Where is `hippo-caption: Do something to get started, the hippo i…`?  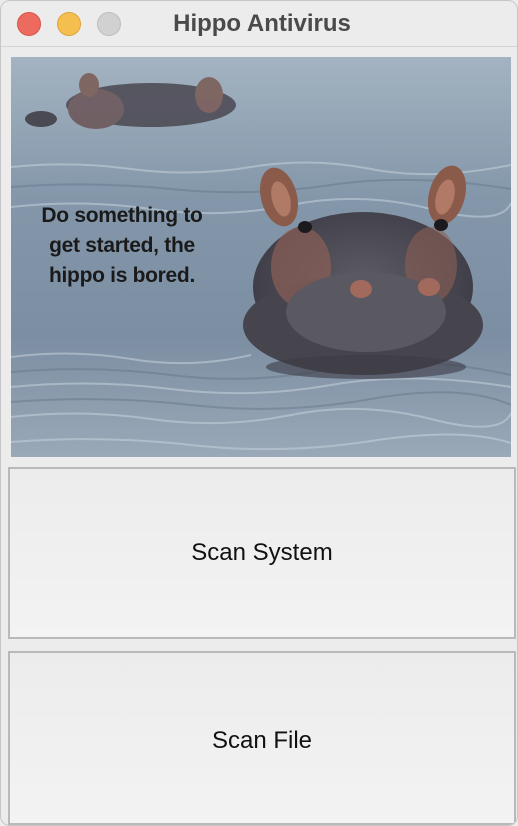 hippo-caption: Do something to get started, the hippo i… is located at coordinates (122, 245).